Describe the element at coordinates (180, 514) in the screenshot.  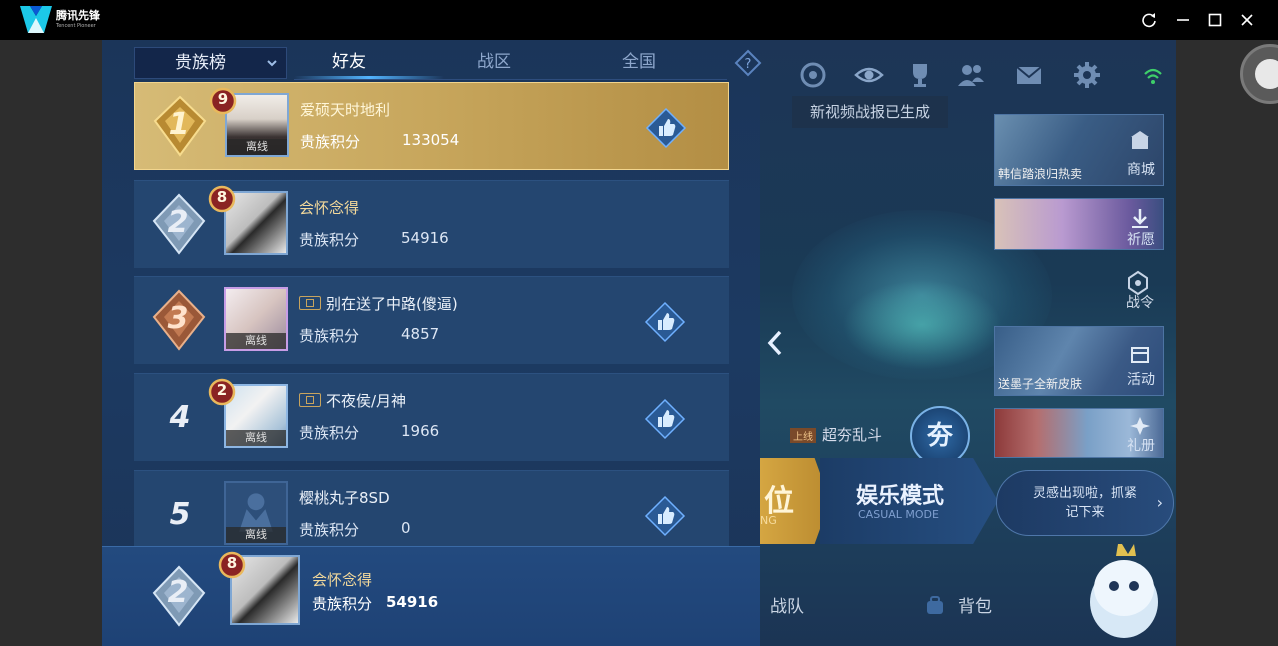
I see `rank-number: 5` at that location.